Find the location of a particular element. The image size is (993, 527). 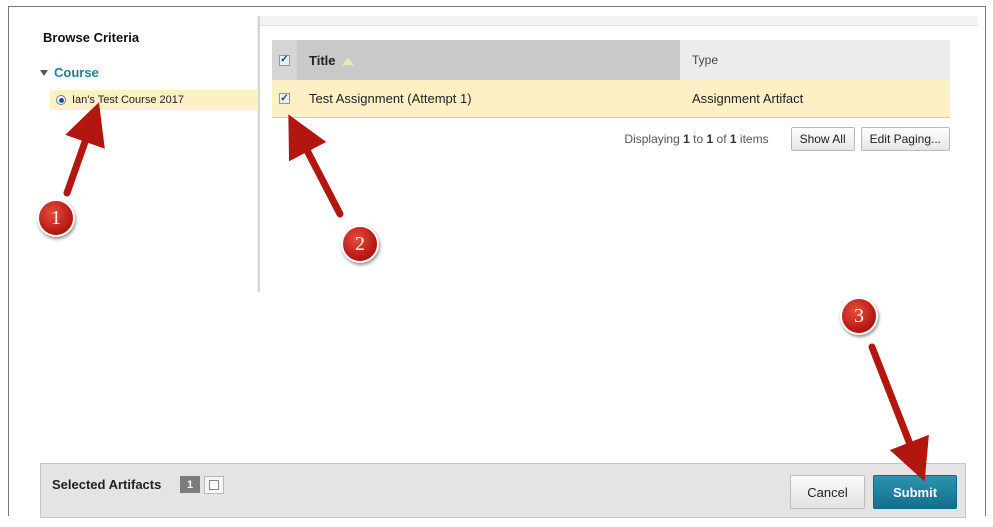

course-option-label: Ian's Test Course 2017 is located at coordinates (128, 100).